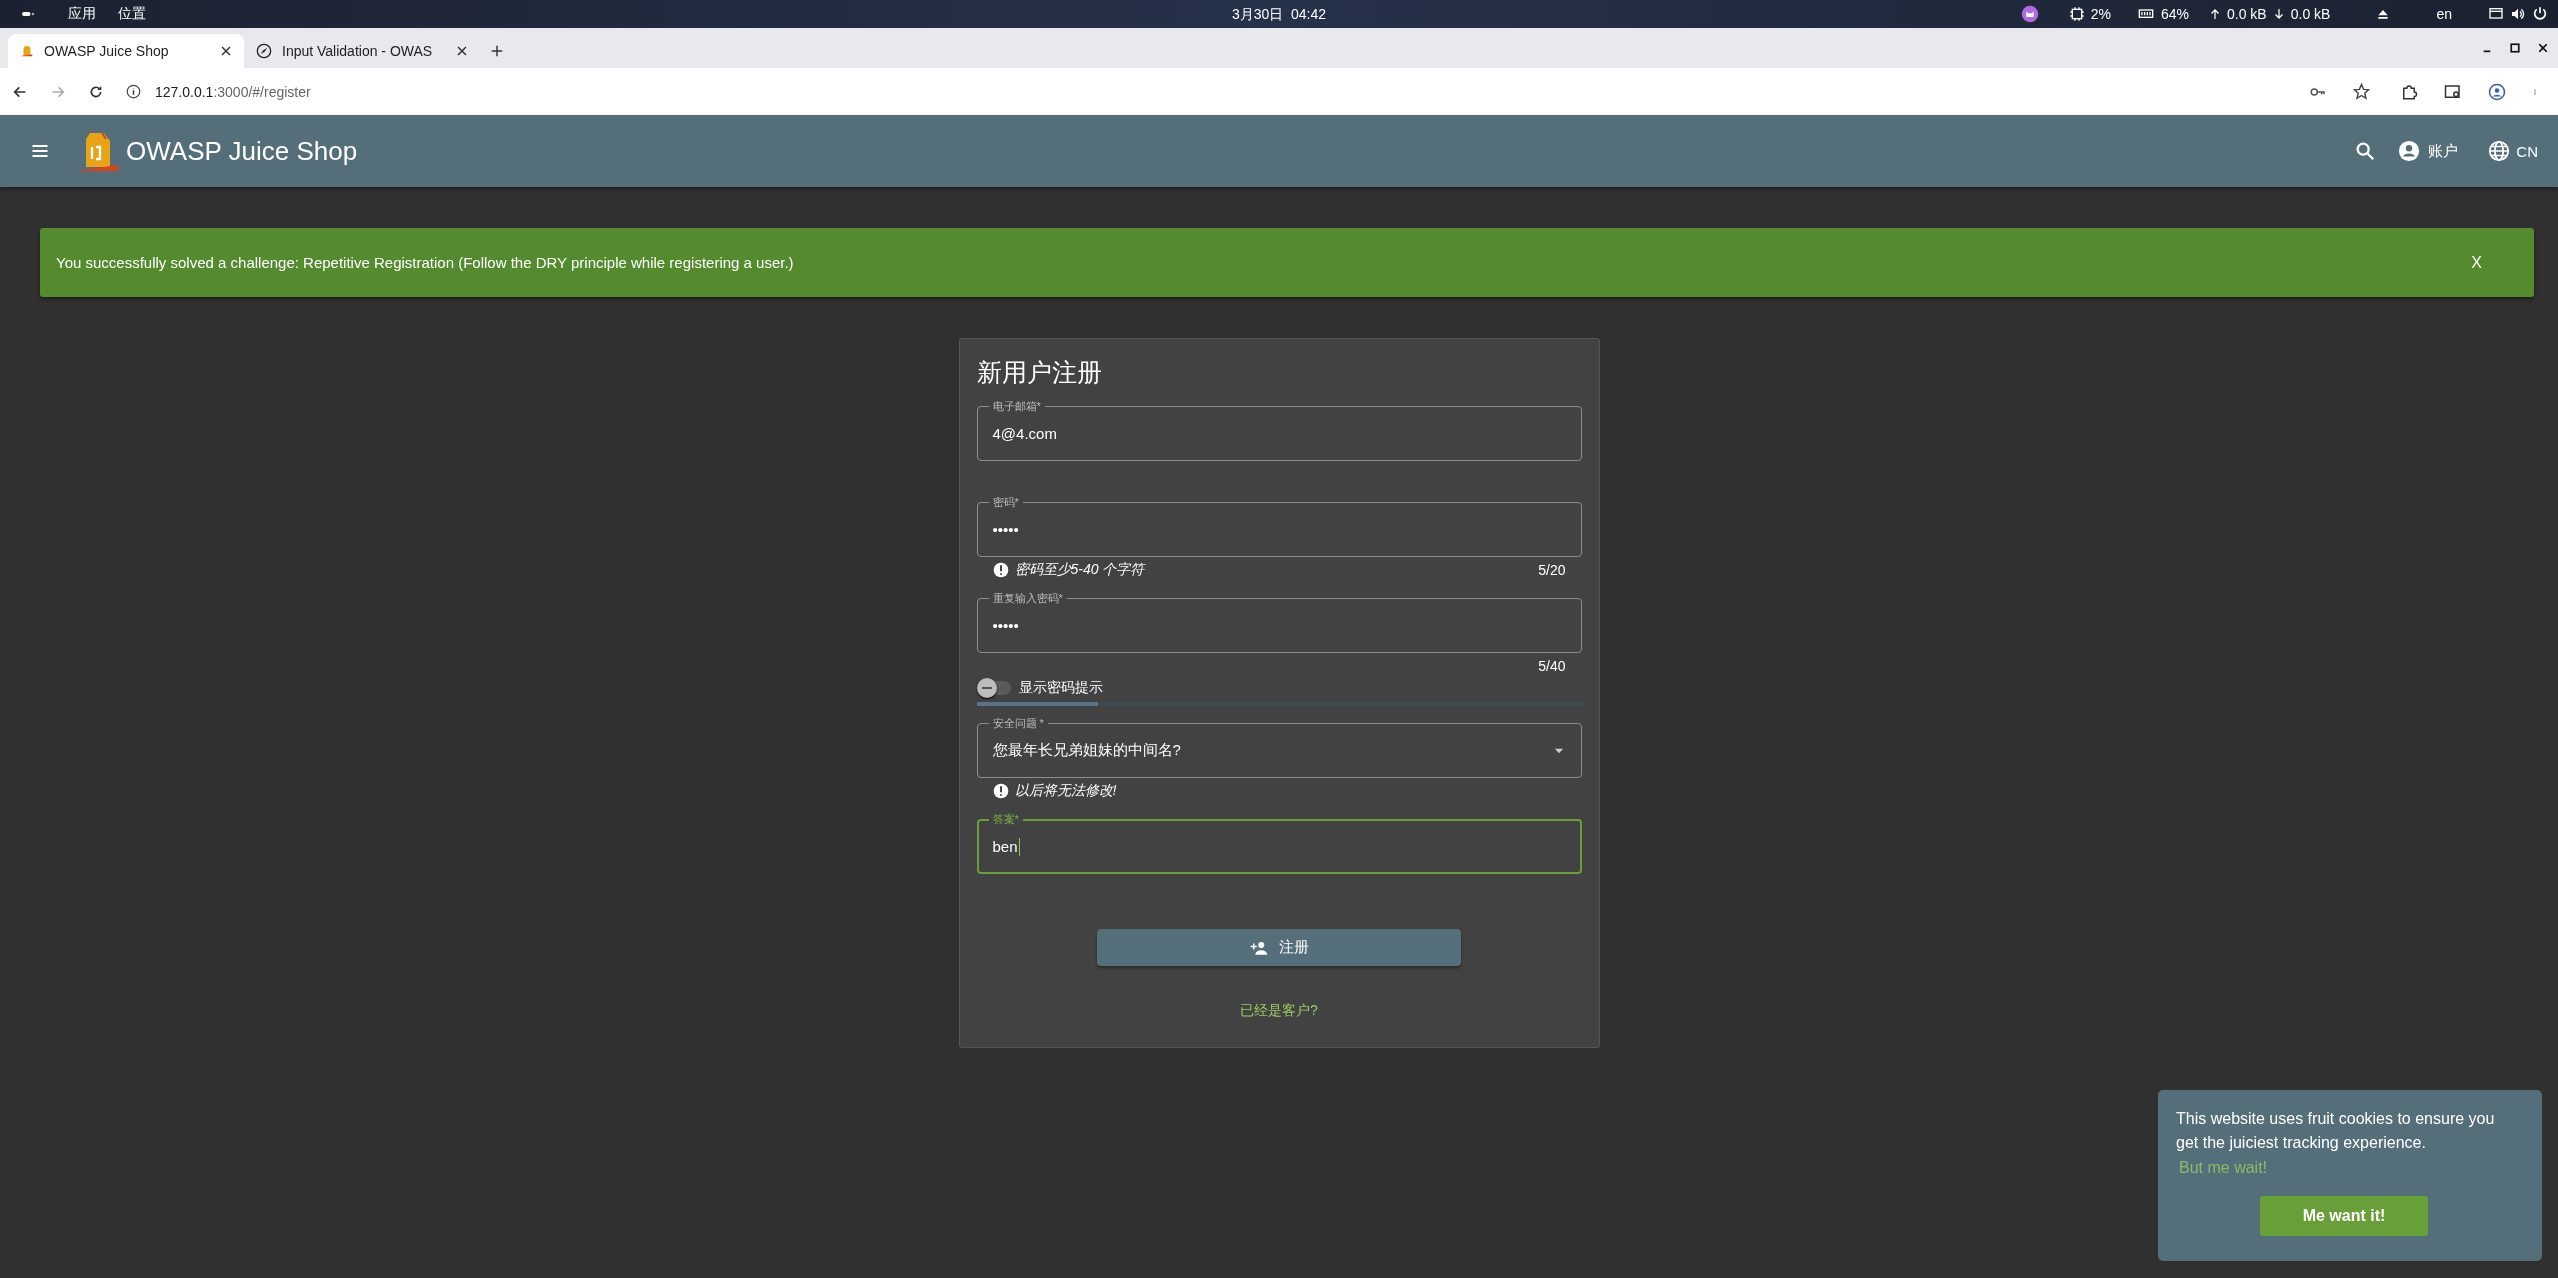 This screenshot has height=1278, width=2558. Describe the element at coordinates (2100, 14) in the screenshot. I see `cpu-usage: 2%` at that location.